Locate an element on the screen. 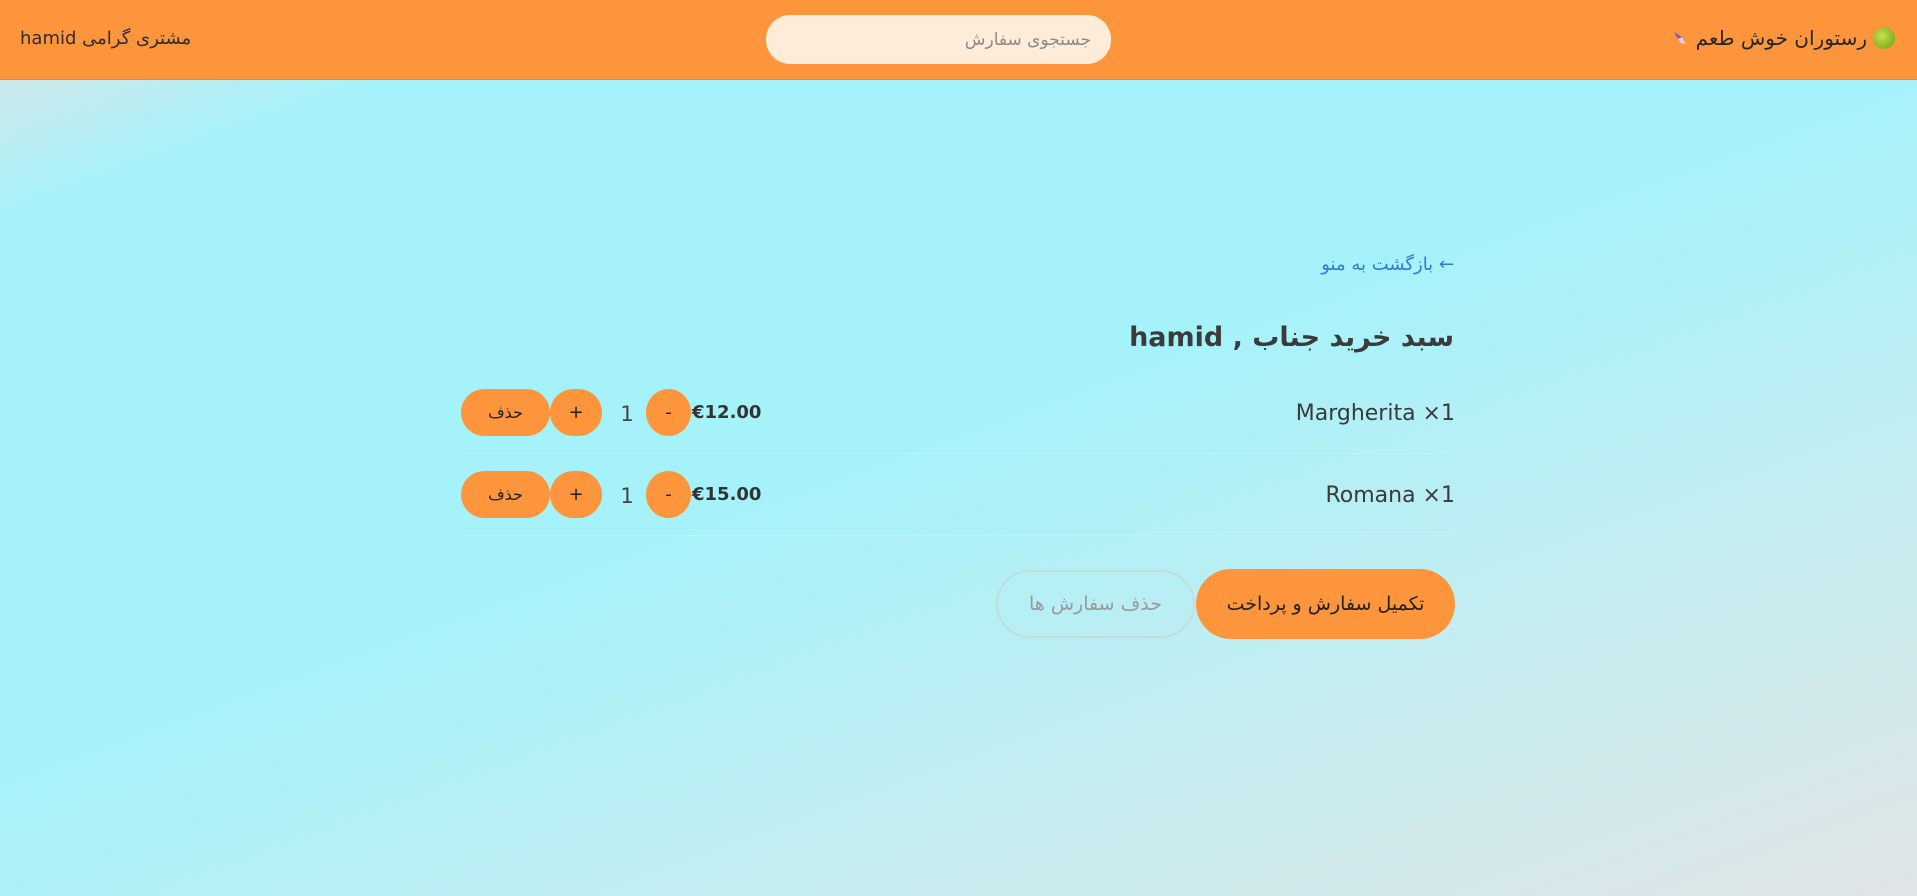  item-name: Romana ×1 is located at coordinates (1390, 495).